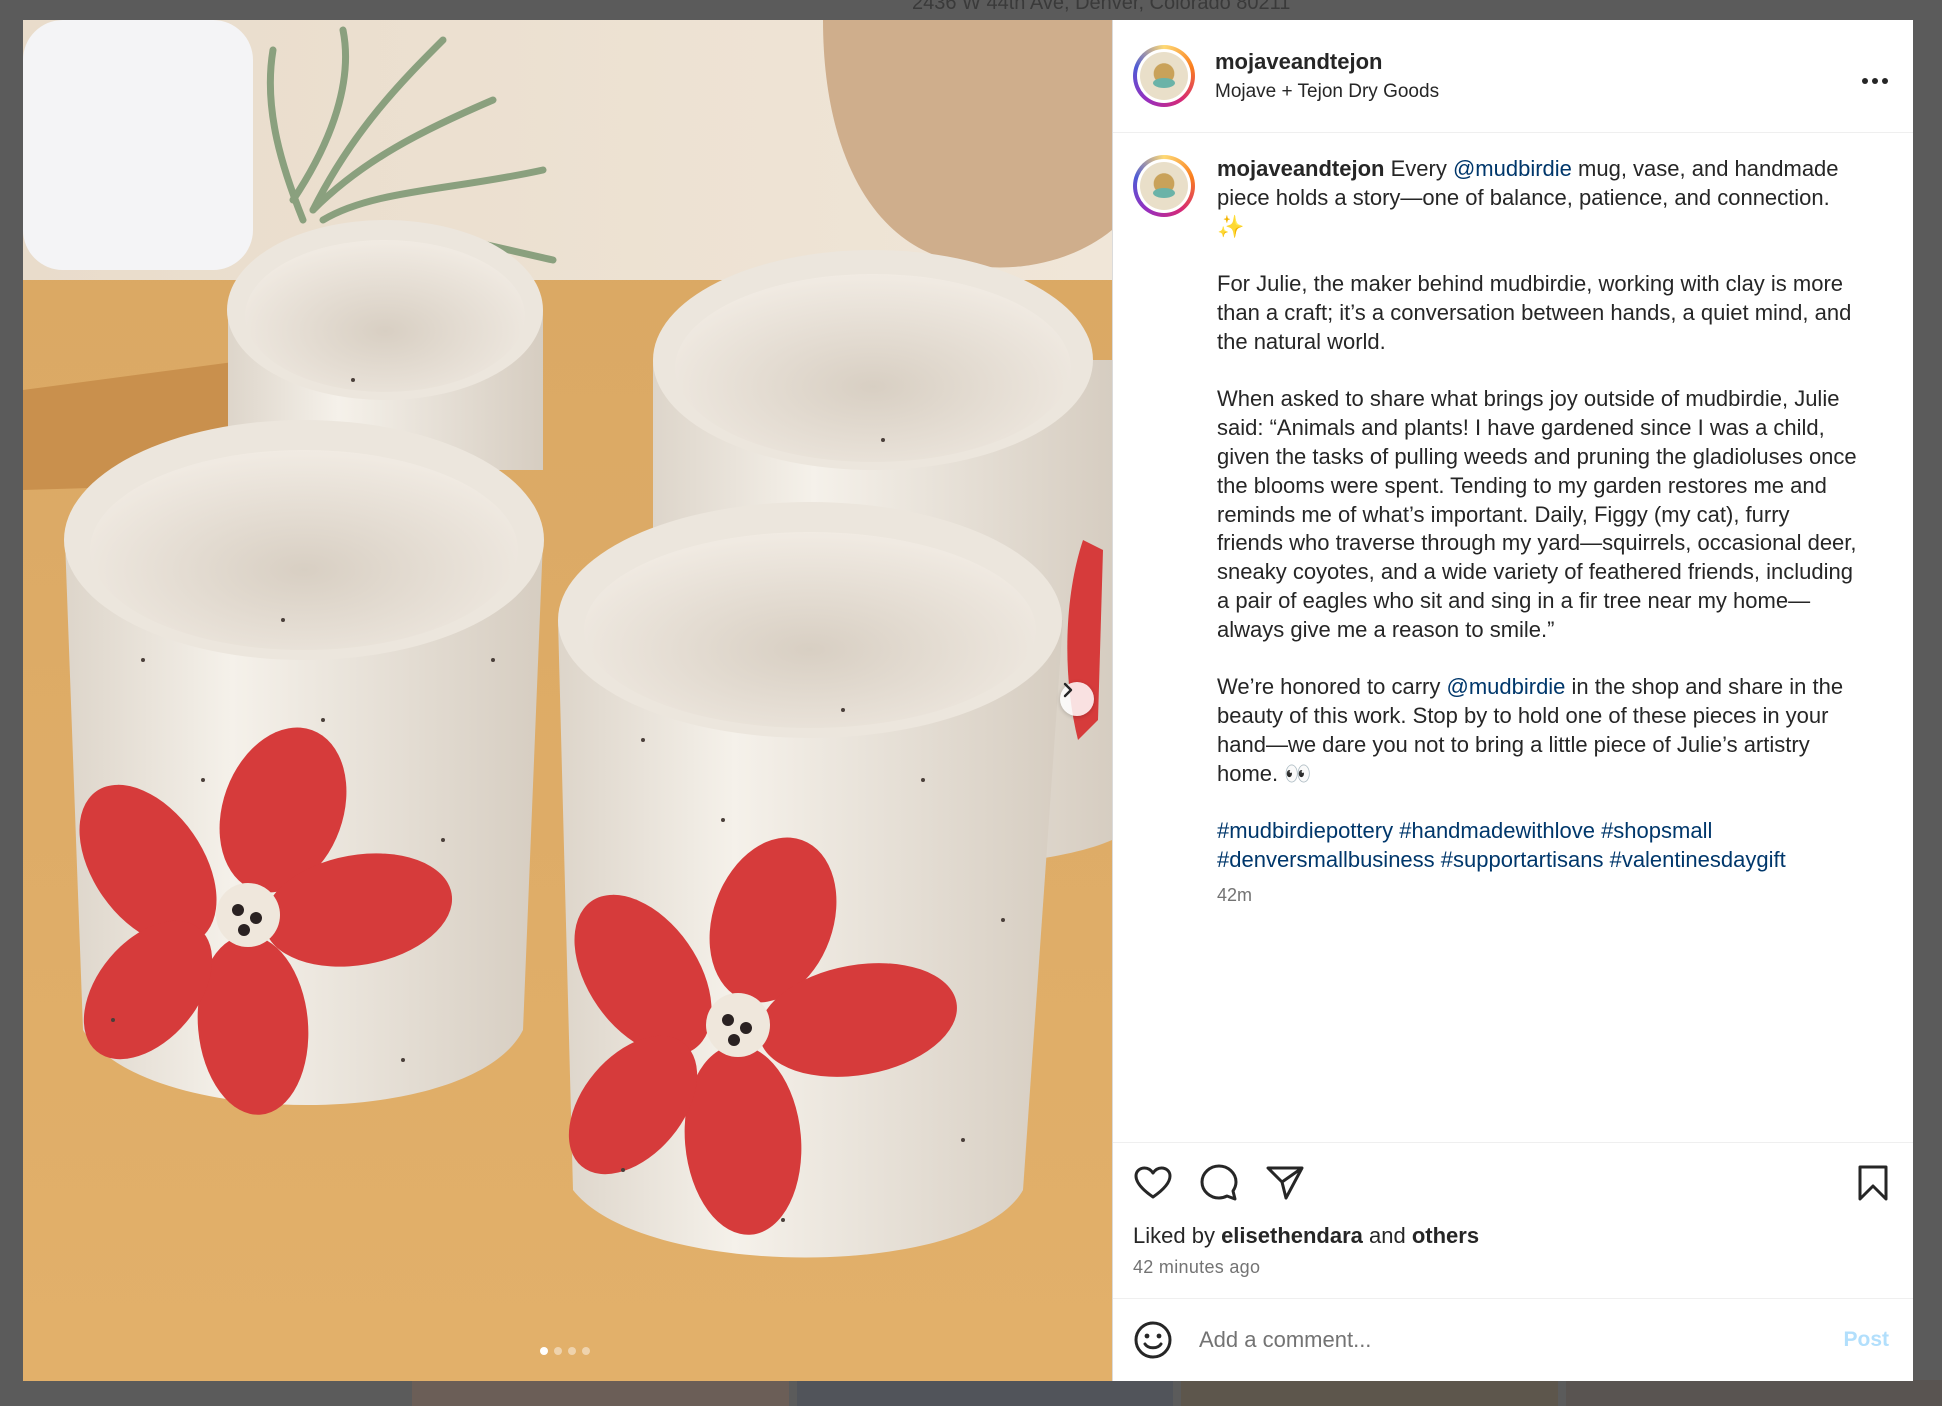  Describe the element at coordinates (1497, 830) in the screenshot. I see `hashtag-link: #handmadewithlove` at that location.